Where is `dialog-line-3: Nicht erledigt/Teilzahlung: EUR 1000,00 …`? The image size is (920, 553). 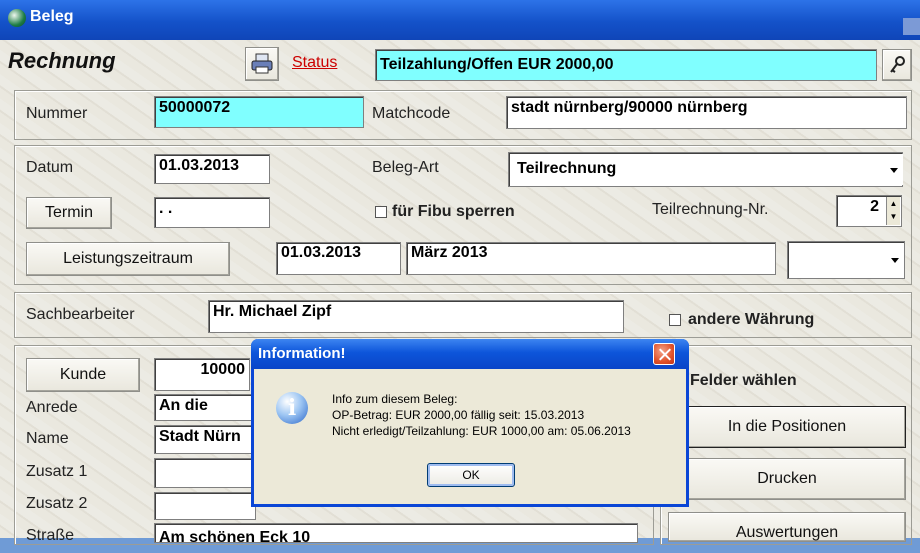
dialog-line-3: Nicht erledigt/Teilzahlung: EUR 1000,00 … is located at coordinates (481, 431).